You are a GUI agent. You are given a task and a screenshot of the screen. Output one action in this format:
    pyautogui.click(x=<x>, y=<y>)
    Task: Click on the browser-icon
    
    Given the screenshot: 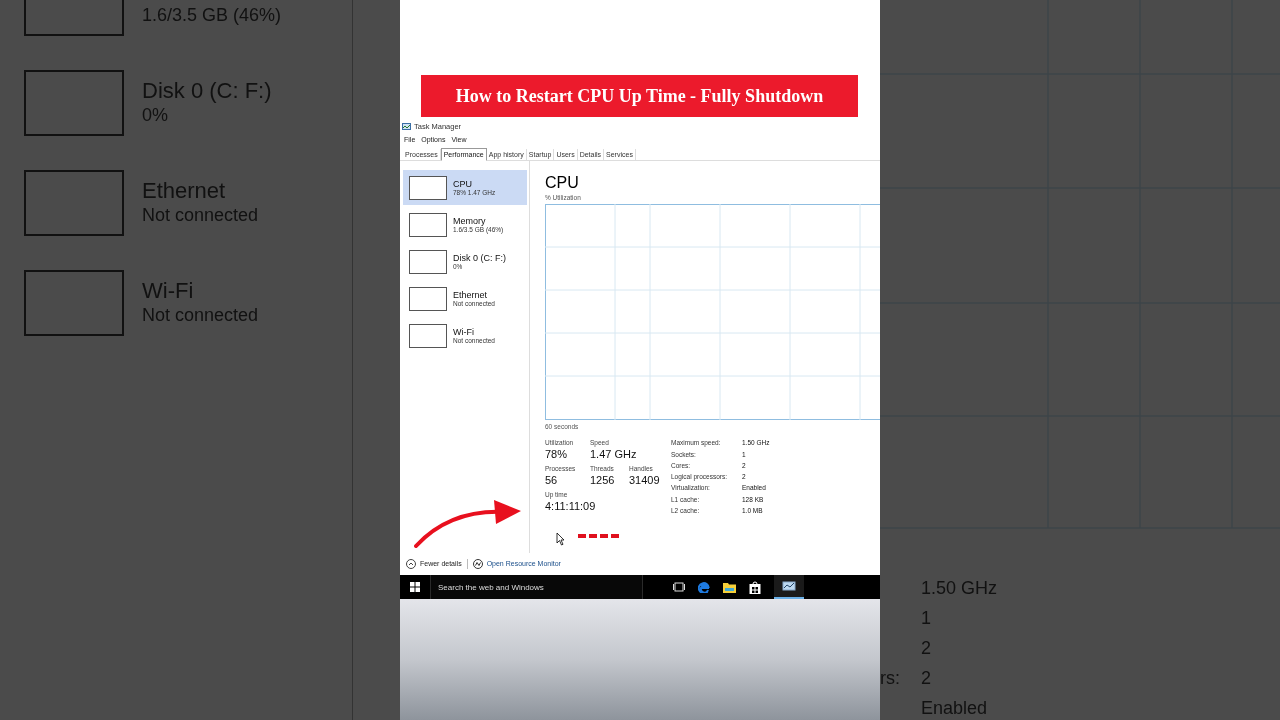 What is the action you would take?
    pyautogui.click(x=704, y=587)
    